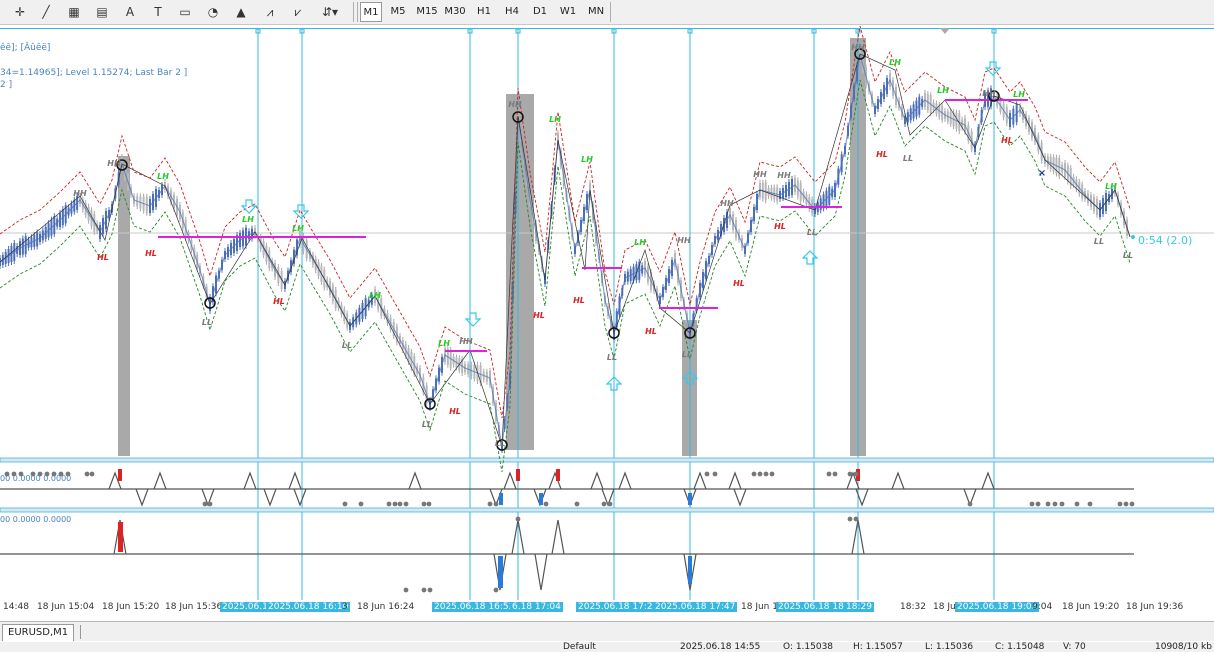 This screenshot has height=652, width=1214. Describe the element at coordinates (484, 12) in the screenshot. I see `timeframe-h1-button: H1` at that location.